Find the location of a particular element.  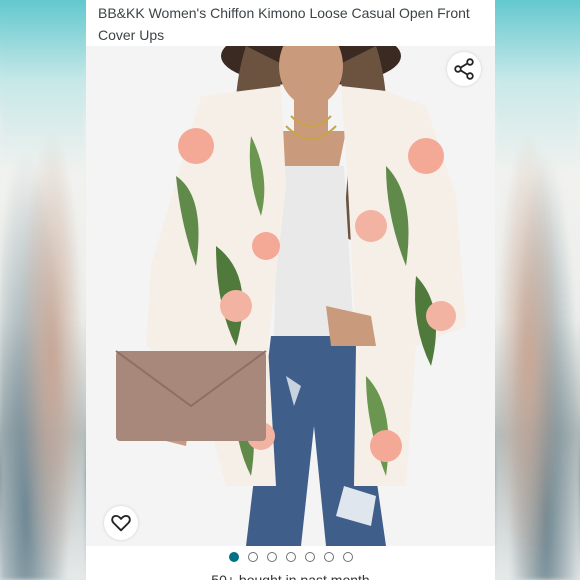

share-icon is located at coordinates (464, 69).